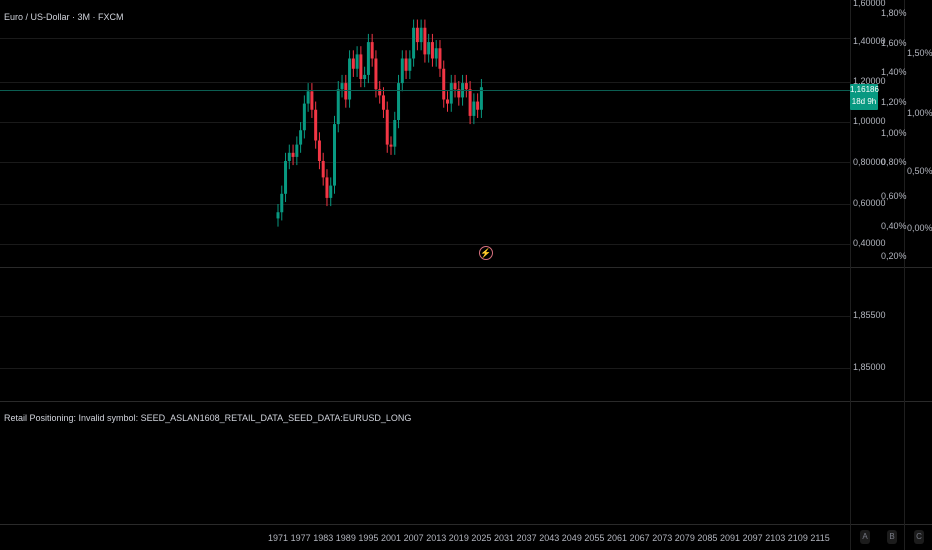 Image resolution: width=932 pixels, height=550 pixels. I want to click on time-tick: 2097, so click(752, 538).